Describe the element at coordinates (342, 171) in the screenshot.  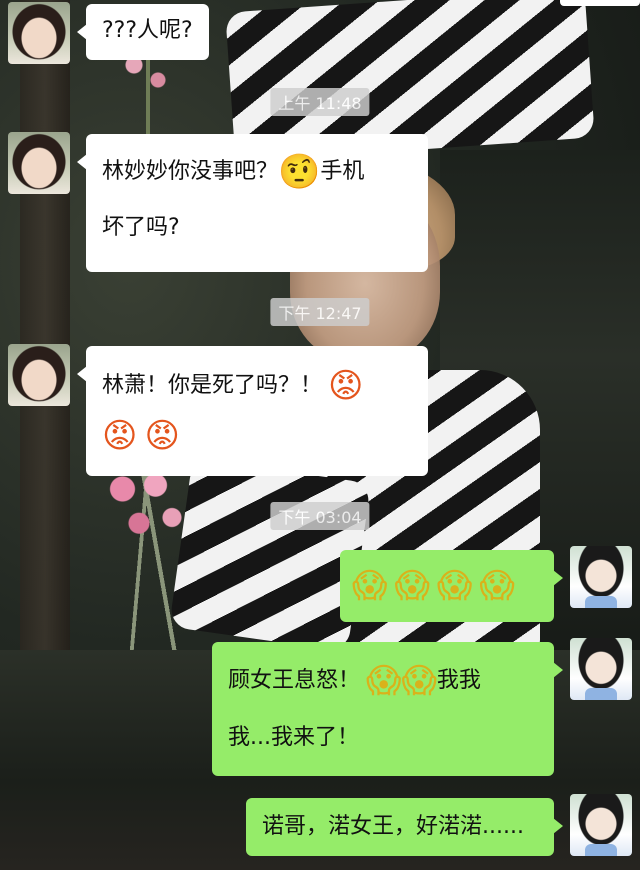
I see `message-text: 手机` at that location.